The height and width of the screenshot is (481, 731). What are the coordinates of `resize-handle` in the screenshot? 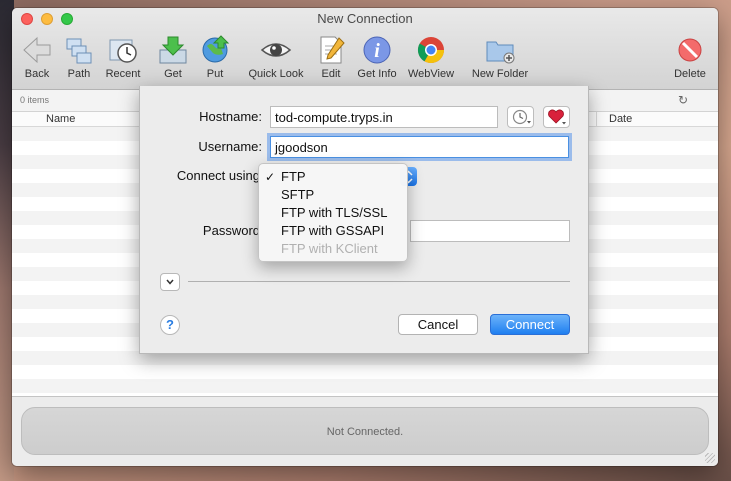 It's located at (710, 458).